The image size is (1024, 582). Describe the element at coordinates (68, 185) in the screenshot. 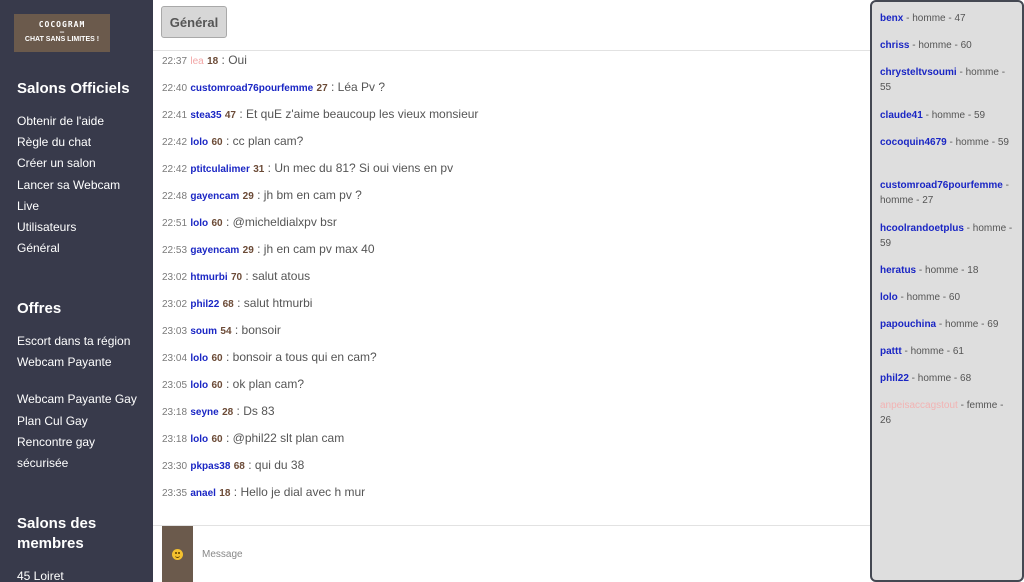

I see `sidebar-item-webcam: Lancer sa Webcam` at that location.